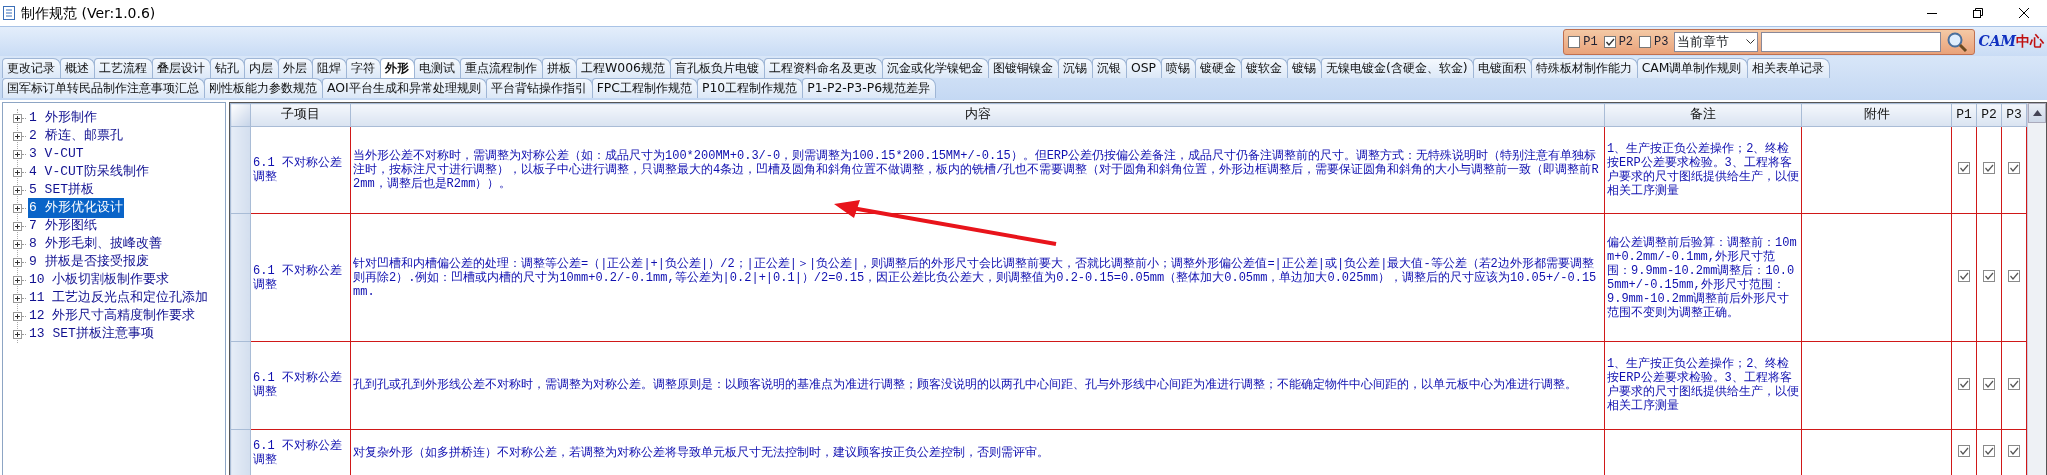 The width and height of the screenshot is (2047, 475). I want to click on tab: 国军标订单转民品制作注意事项汇总, so click(103, 88).